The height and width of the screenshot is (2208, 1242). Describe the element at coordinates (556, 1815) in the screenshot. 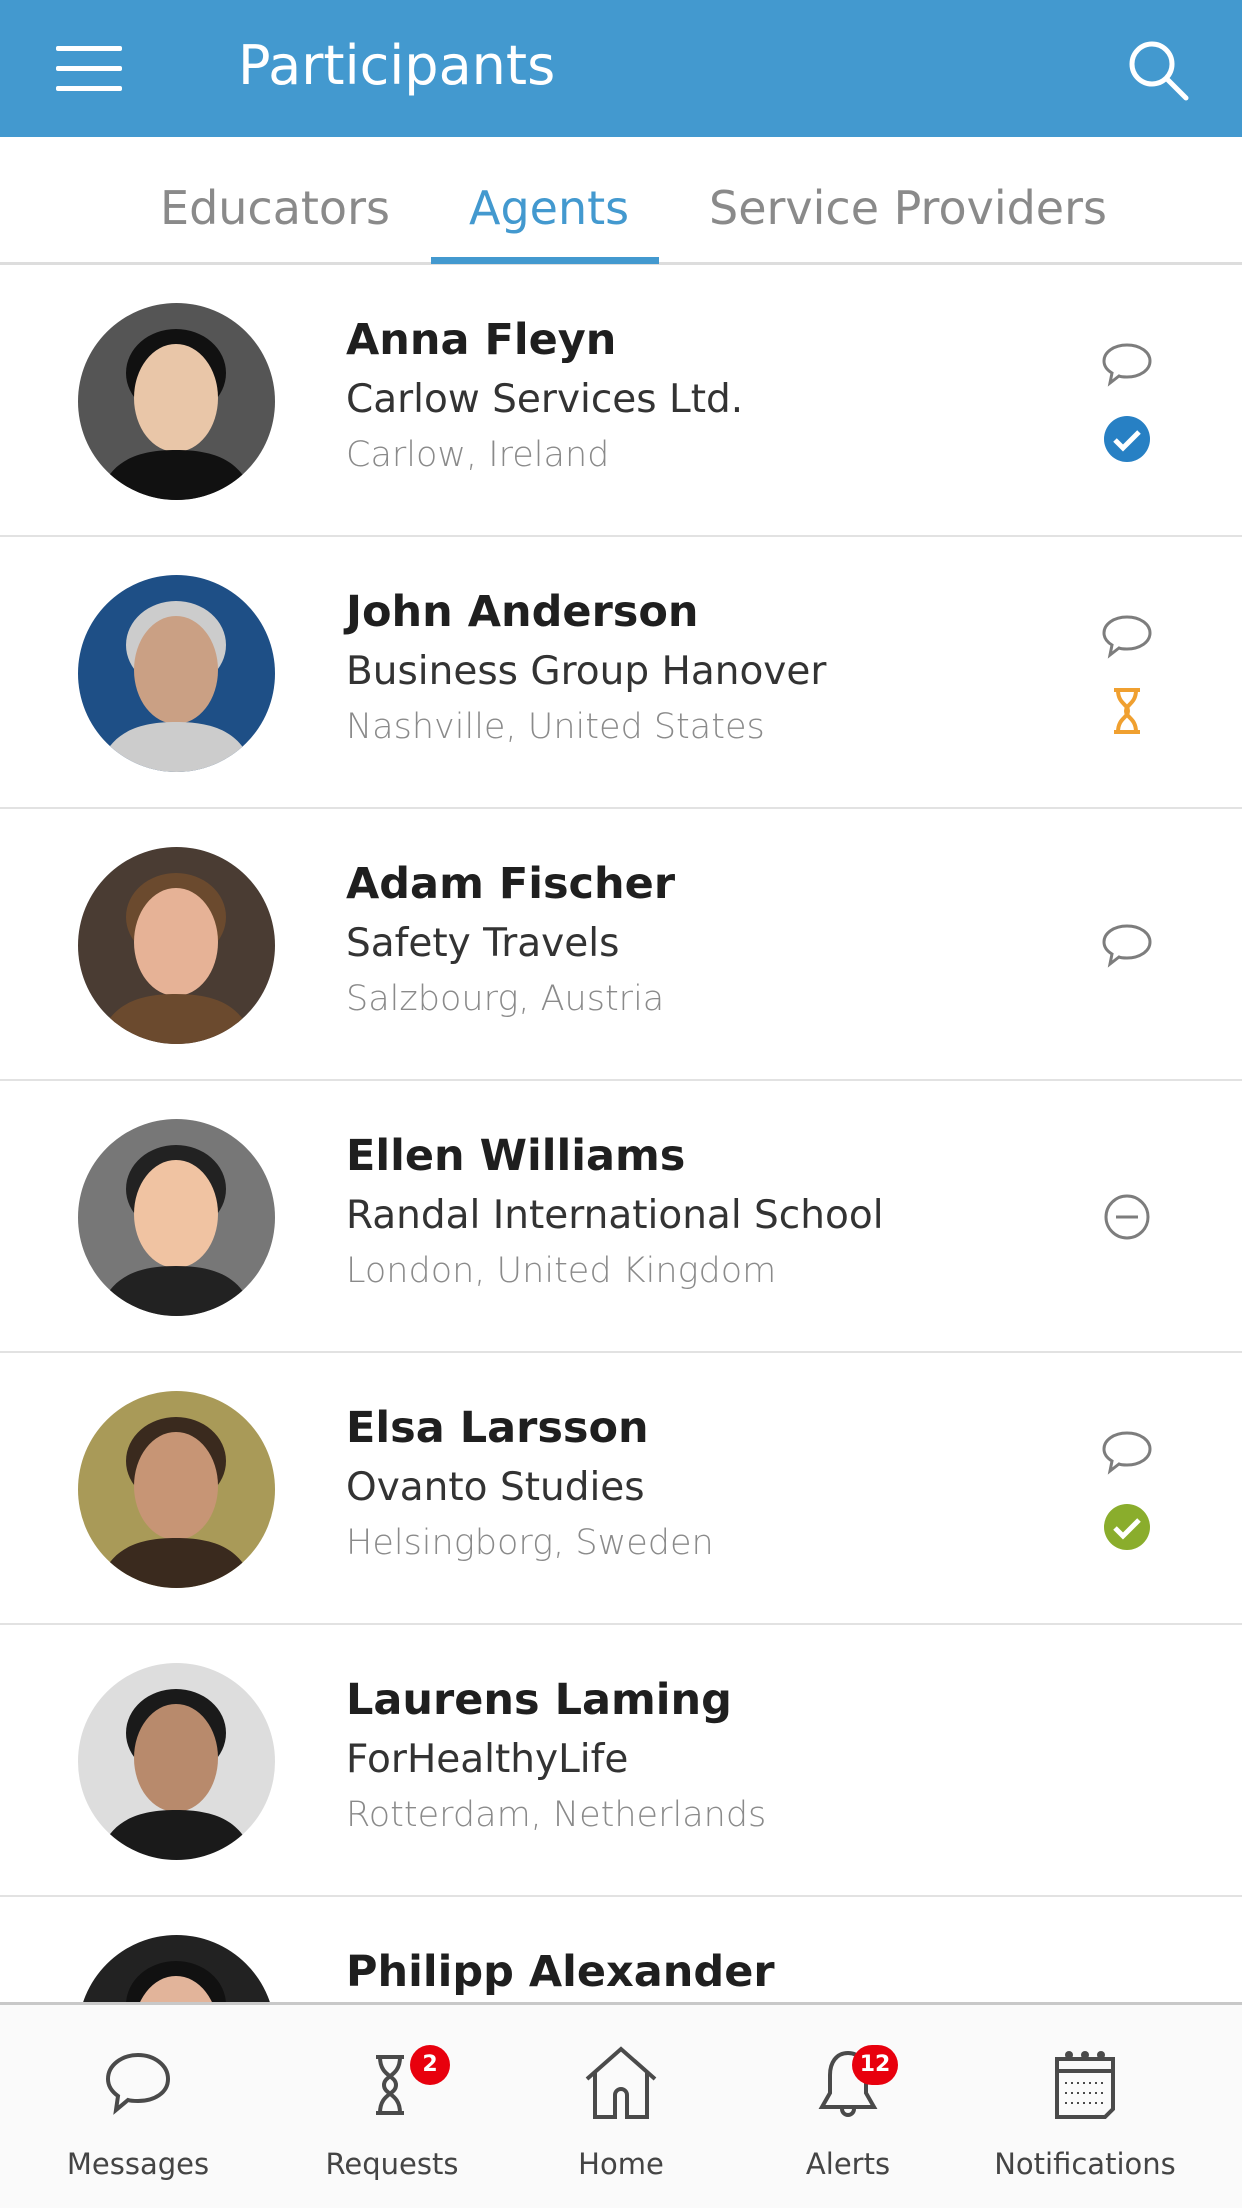

I see `participant-location: Rotterdam, Netherlands` at that location.